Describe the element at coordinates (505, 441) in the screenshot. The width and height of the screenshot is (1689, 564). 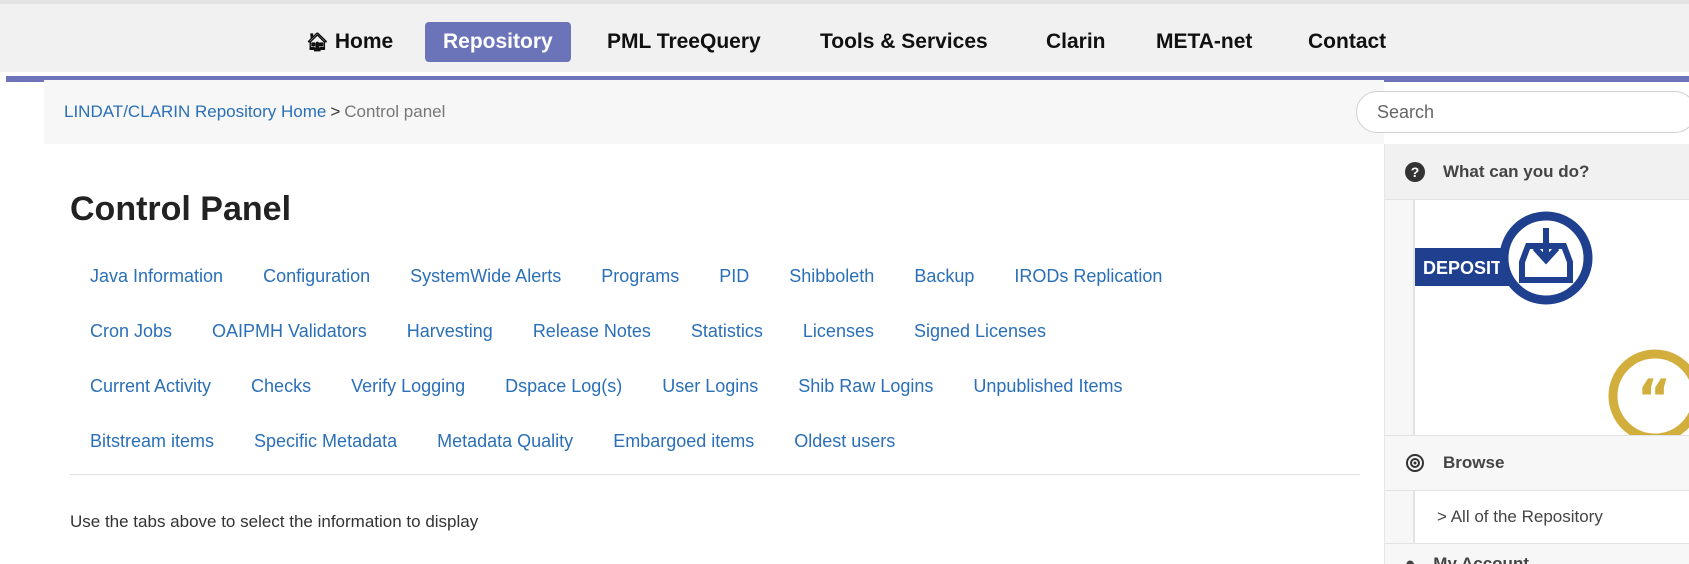
I see `tab-metadata-quality: Metadata Quality` at that location.